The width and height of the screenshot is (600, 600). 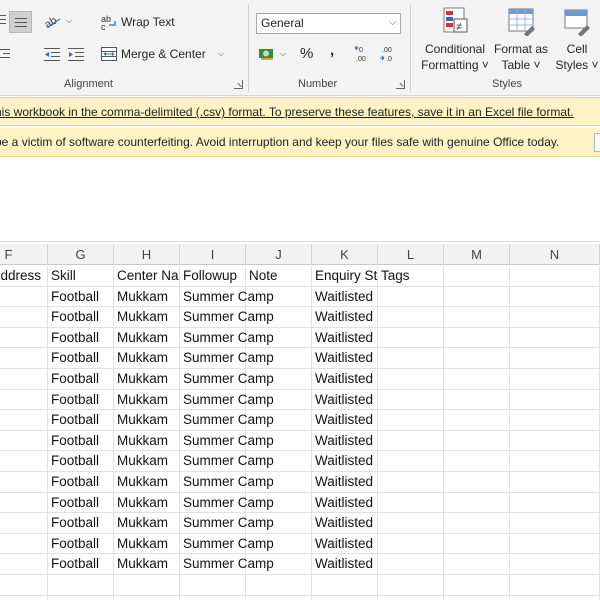 What do you see at coordinates (238, 84) in the screenshot?
I see `alignment-dialog-launcher-icon` at bounding box center [238, 84].